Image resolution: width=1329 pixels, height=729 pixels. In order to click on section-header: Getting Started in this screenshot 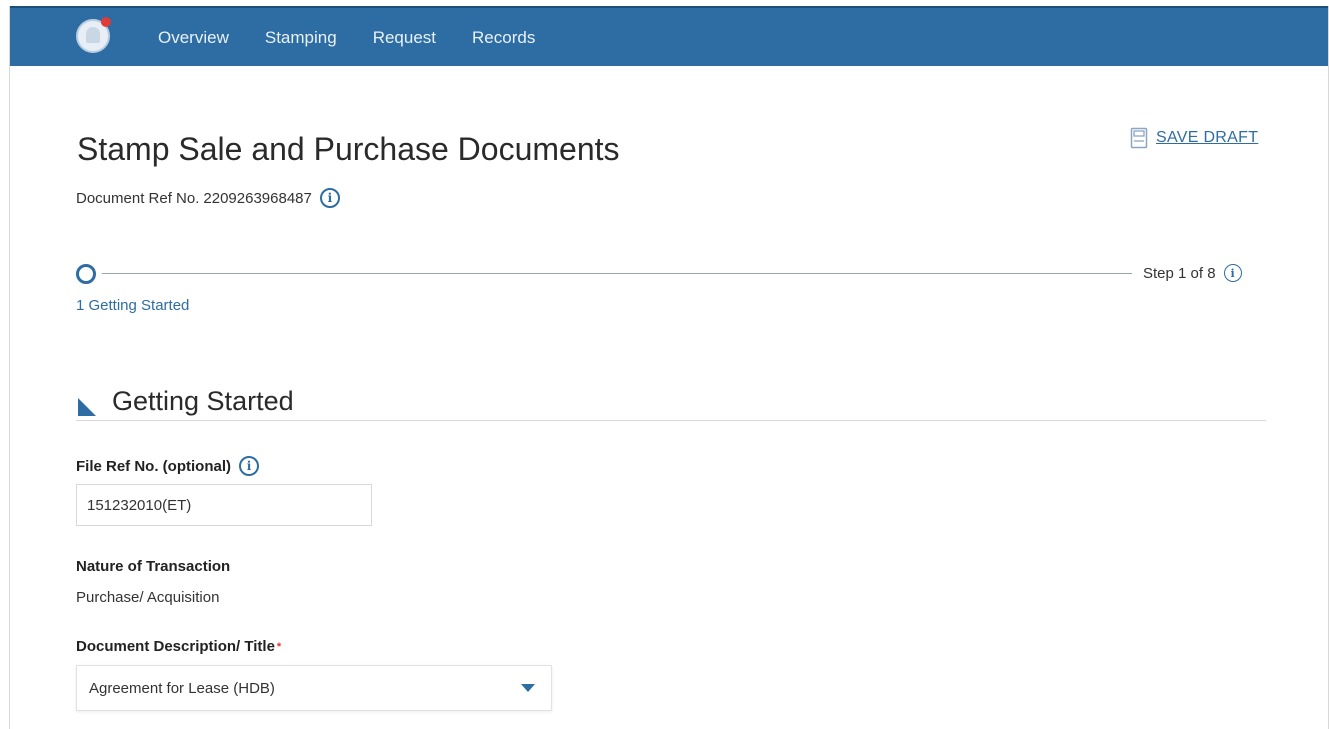, I will do `click(671, 399)`.